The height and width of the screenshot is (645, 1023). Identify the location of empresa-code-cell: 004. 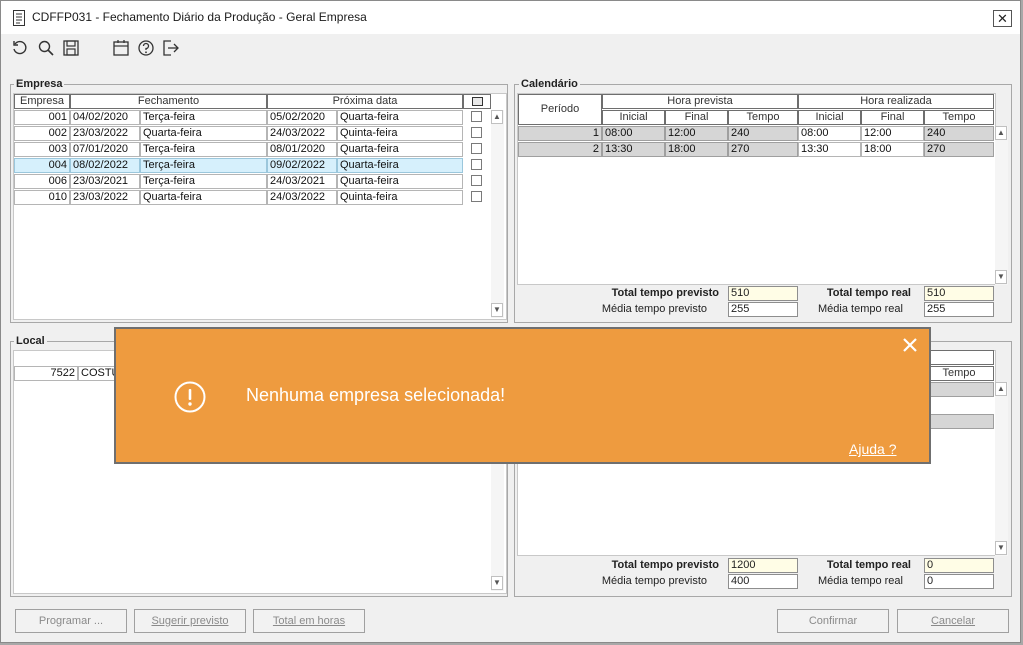
(42, 165).